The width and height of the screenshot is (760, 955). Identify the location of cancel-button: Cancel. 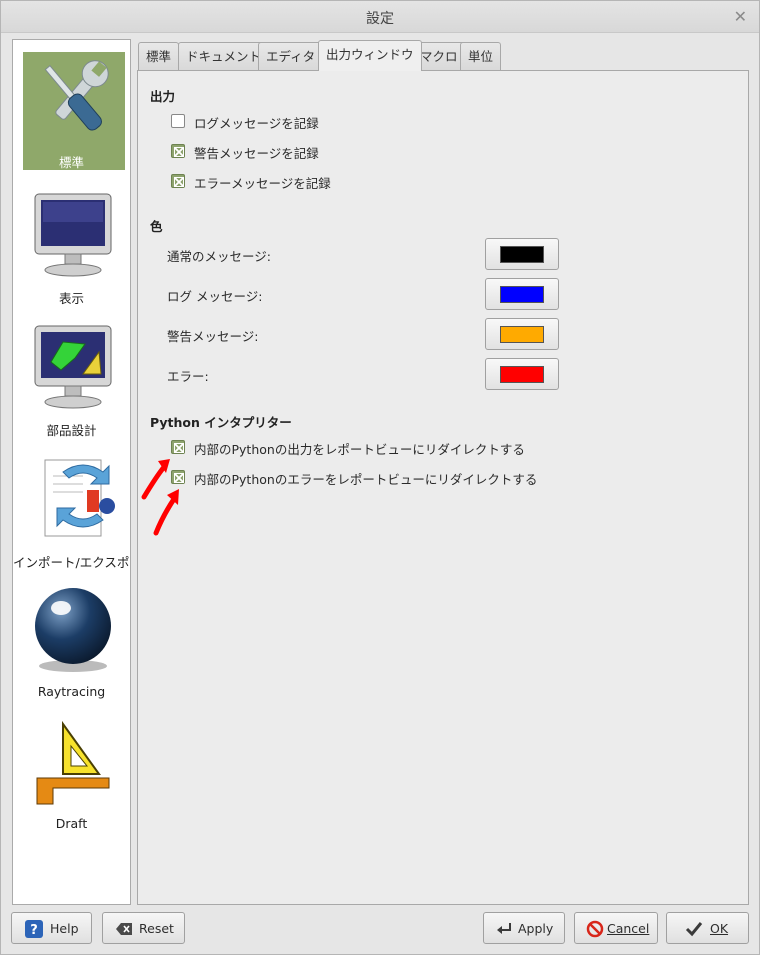
(616, 928).